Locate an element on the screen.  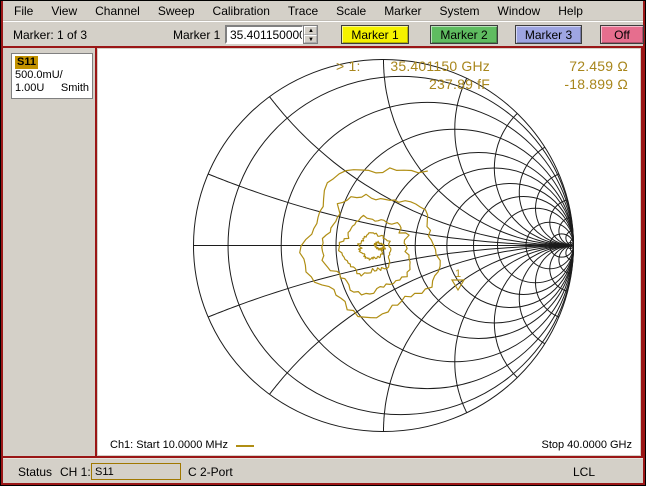
stop-frequency-label: Stop 40.0000 GHz is located at coordinates (586, 445).